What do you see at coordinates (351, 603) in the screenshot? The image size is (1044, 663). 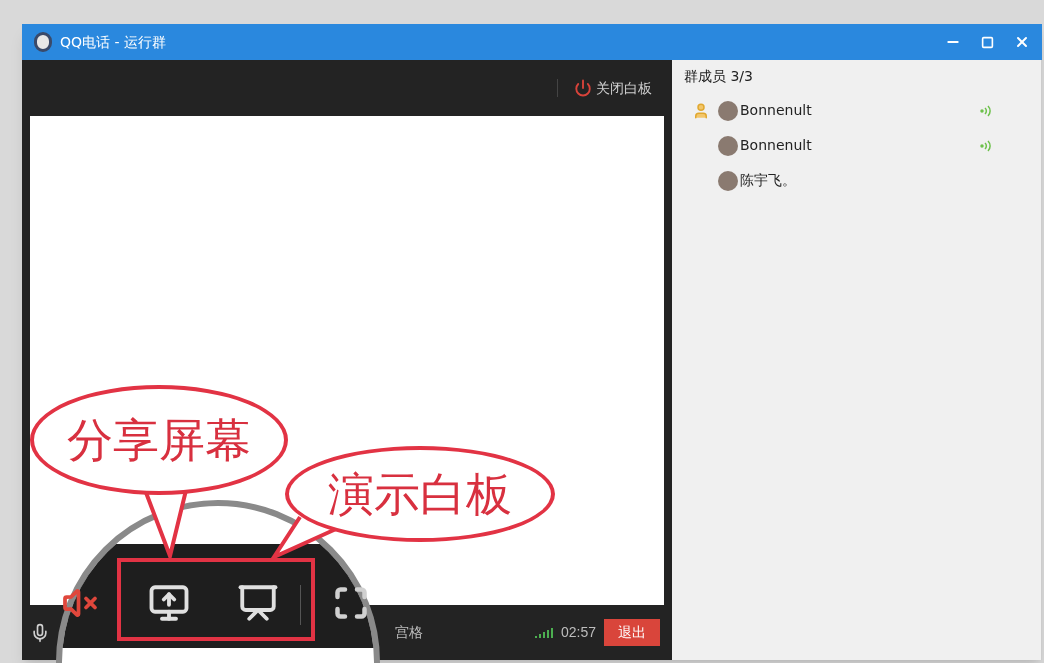 I see `fullscreen-icon` at bounding box center [351, 603].